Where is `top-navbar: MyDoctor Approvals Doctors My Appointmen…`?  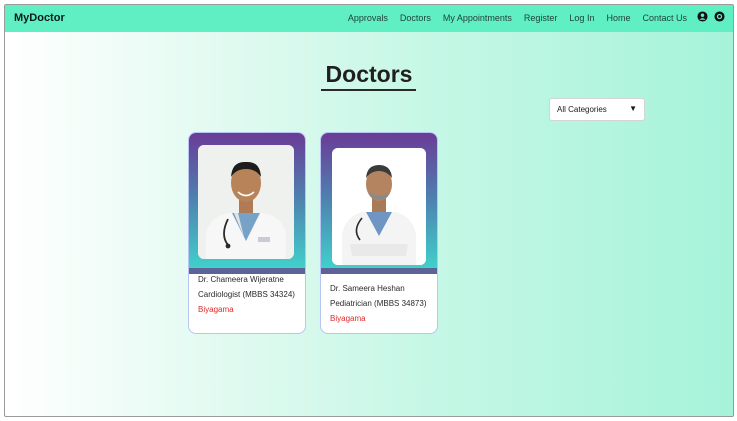 top-navbar: MyDoctor Approvals Doctors My Appointmen… is located at coordinates (369, 18).